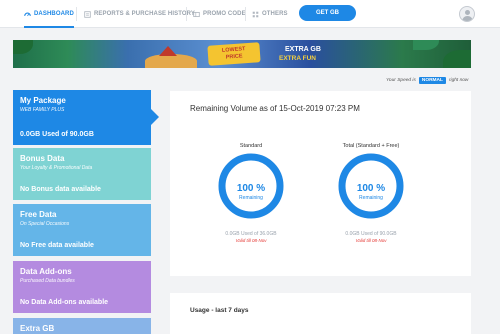  Describe the element at coordinates (46, 271) in the screenshot. I see `card-title: Data Add-ons` at that location.